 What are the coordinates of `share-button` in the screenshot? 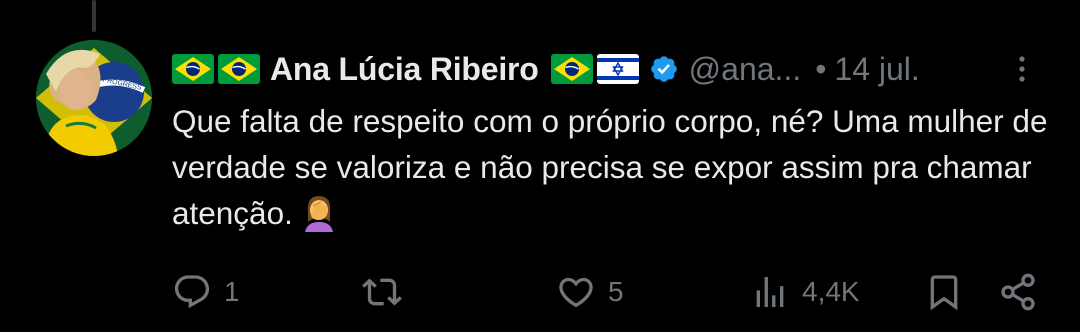 It's located at (1018, 292).